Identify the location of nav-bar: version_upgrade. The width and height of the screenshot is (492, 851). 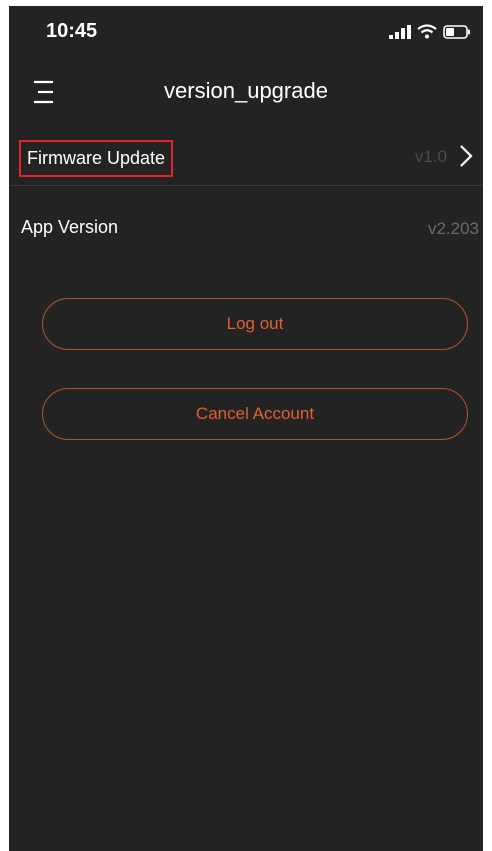
(246, 94).